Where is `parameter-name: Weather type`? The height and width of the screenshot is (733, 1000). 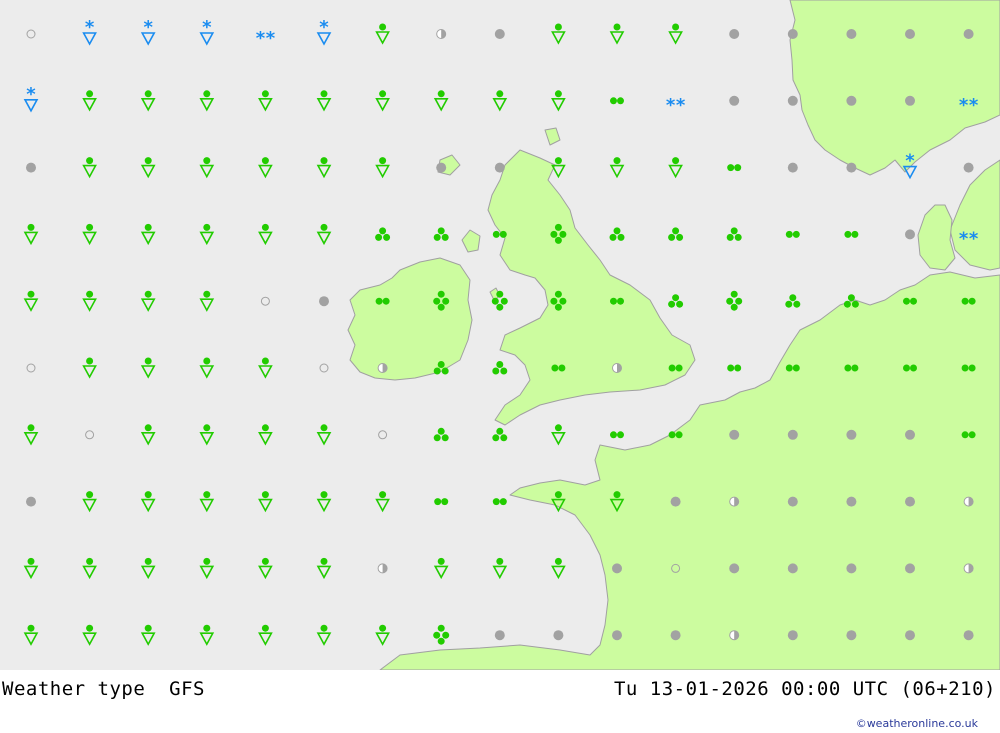 parameter-name: Weather type is located at coordinates (74, 689).